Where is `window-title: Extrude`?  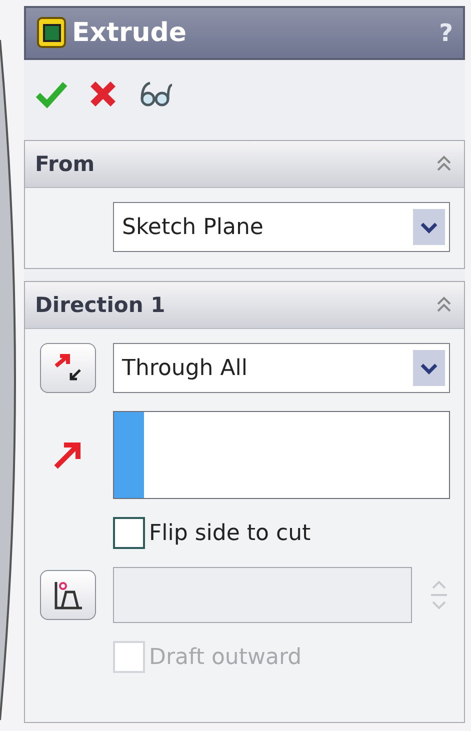 window-title: Extrude is located at coordinates (130, 33).